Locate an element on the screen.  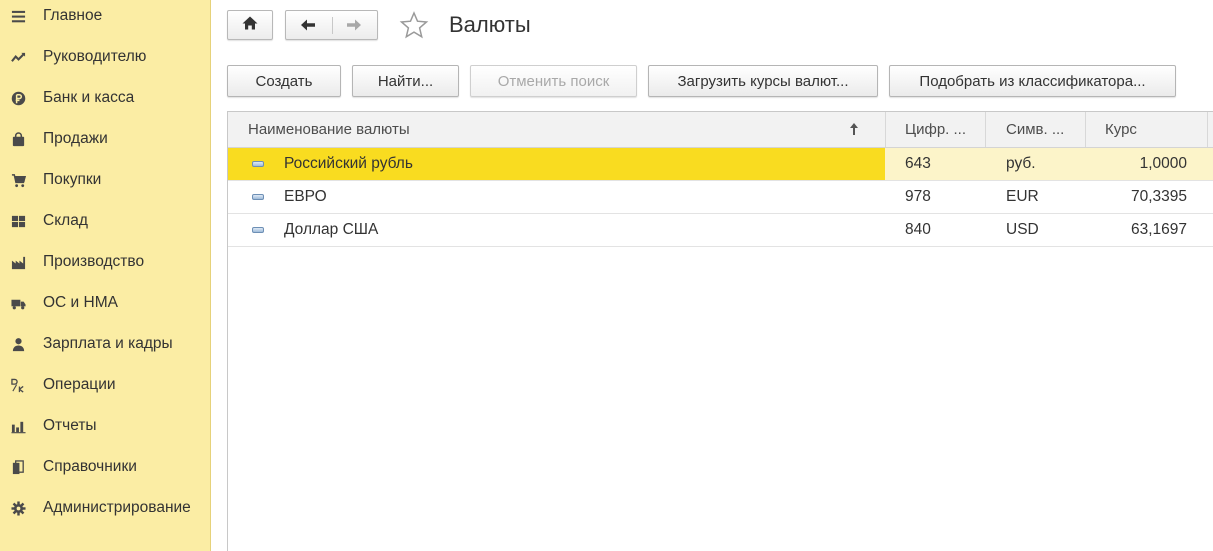
star-icon is located at coordinates (414, 27).